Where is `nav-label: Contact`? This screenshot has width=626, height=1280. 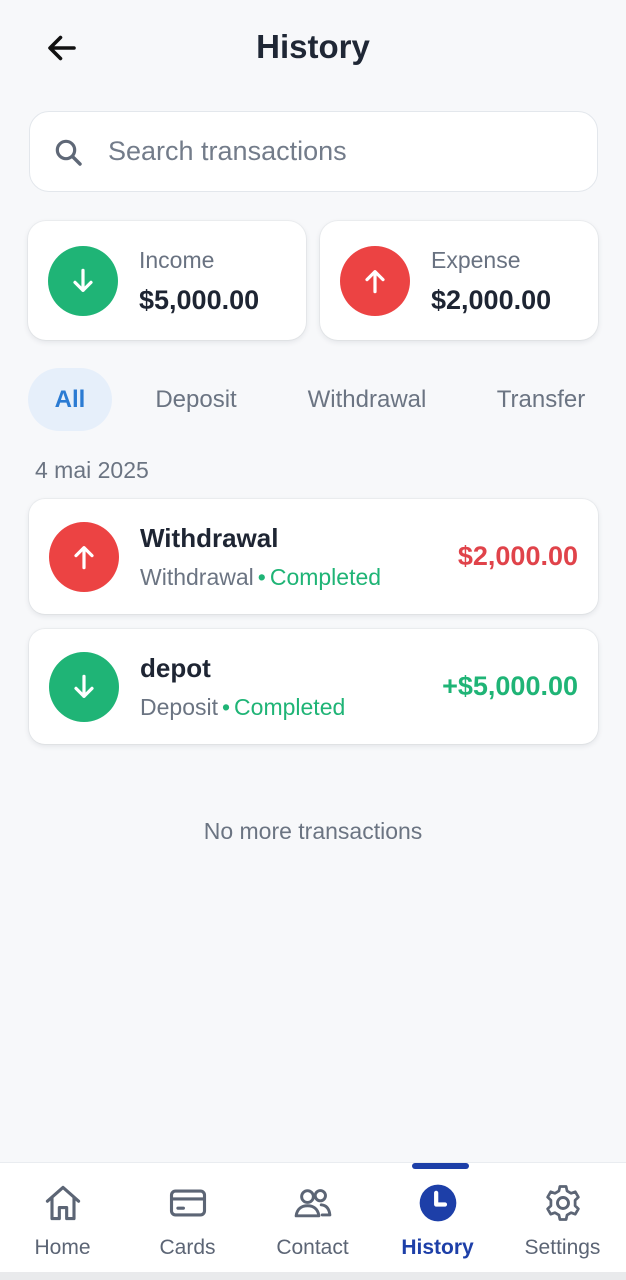
nav-label: Contact is located at coordinates (312, 1247).